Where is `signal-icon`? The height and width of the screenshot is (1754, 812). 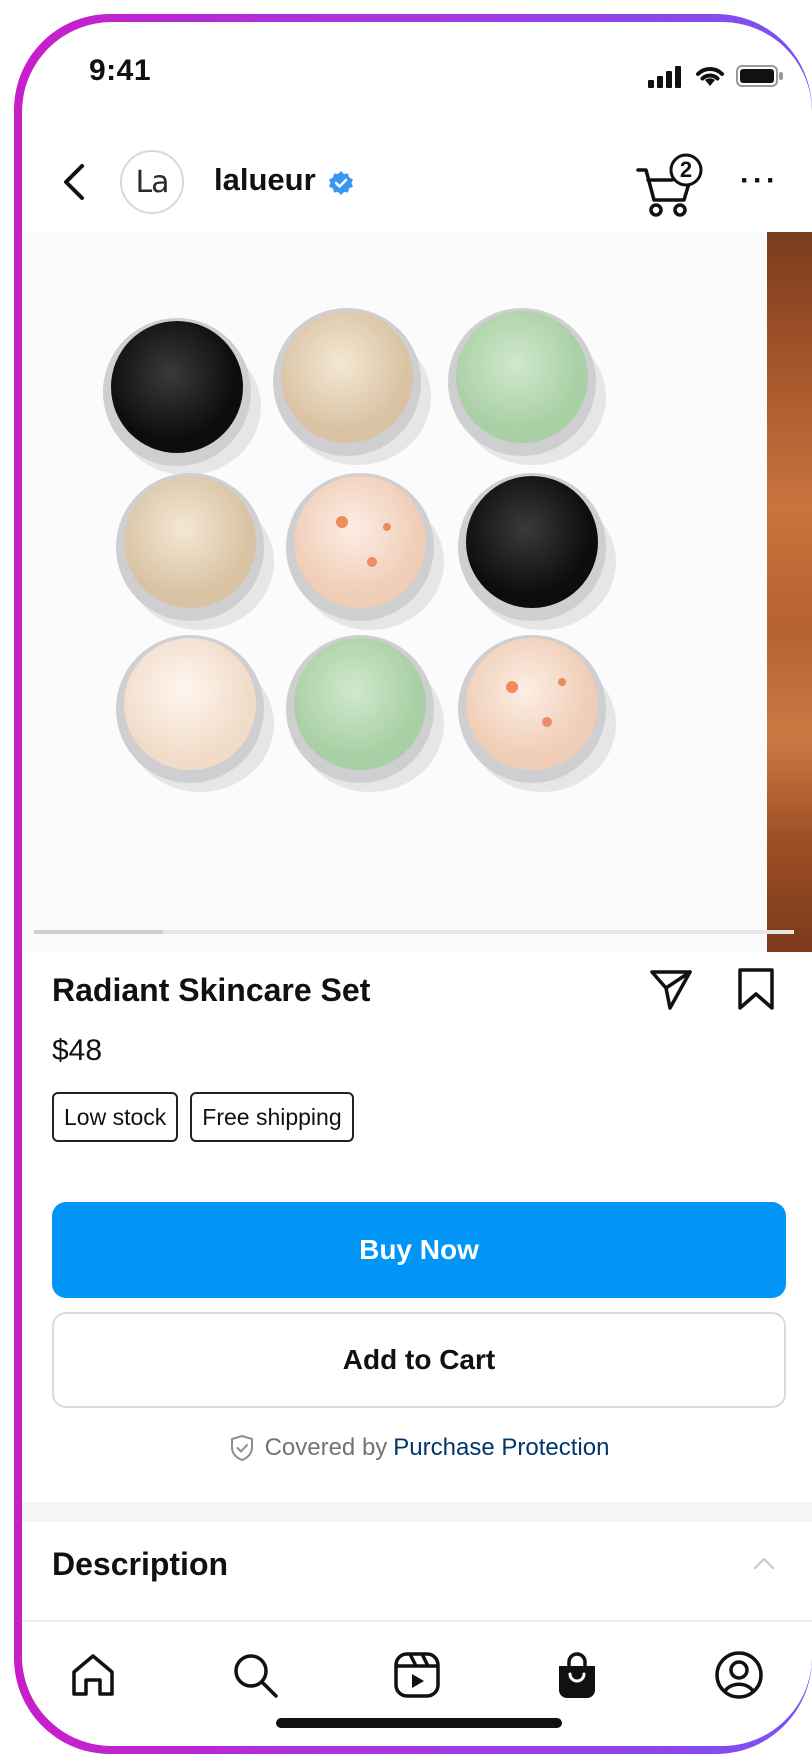 signal-icon is located at coordinates (664, 77).